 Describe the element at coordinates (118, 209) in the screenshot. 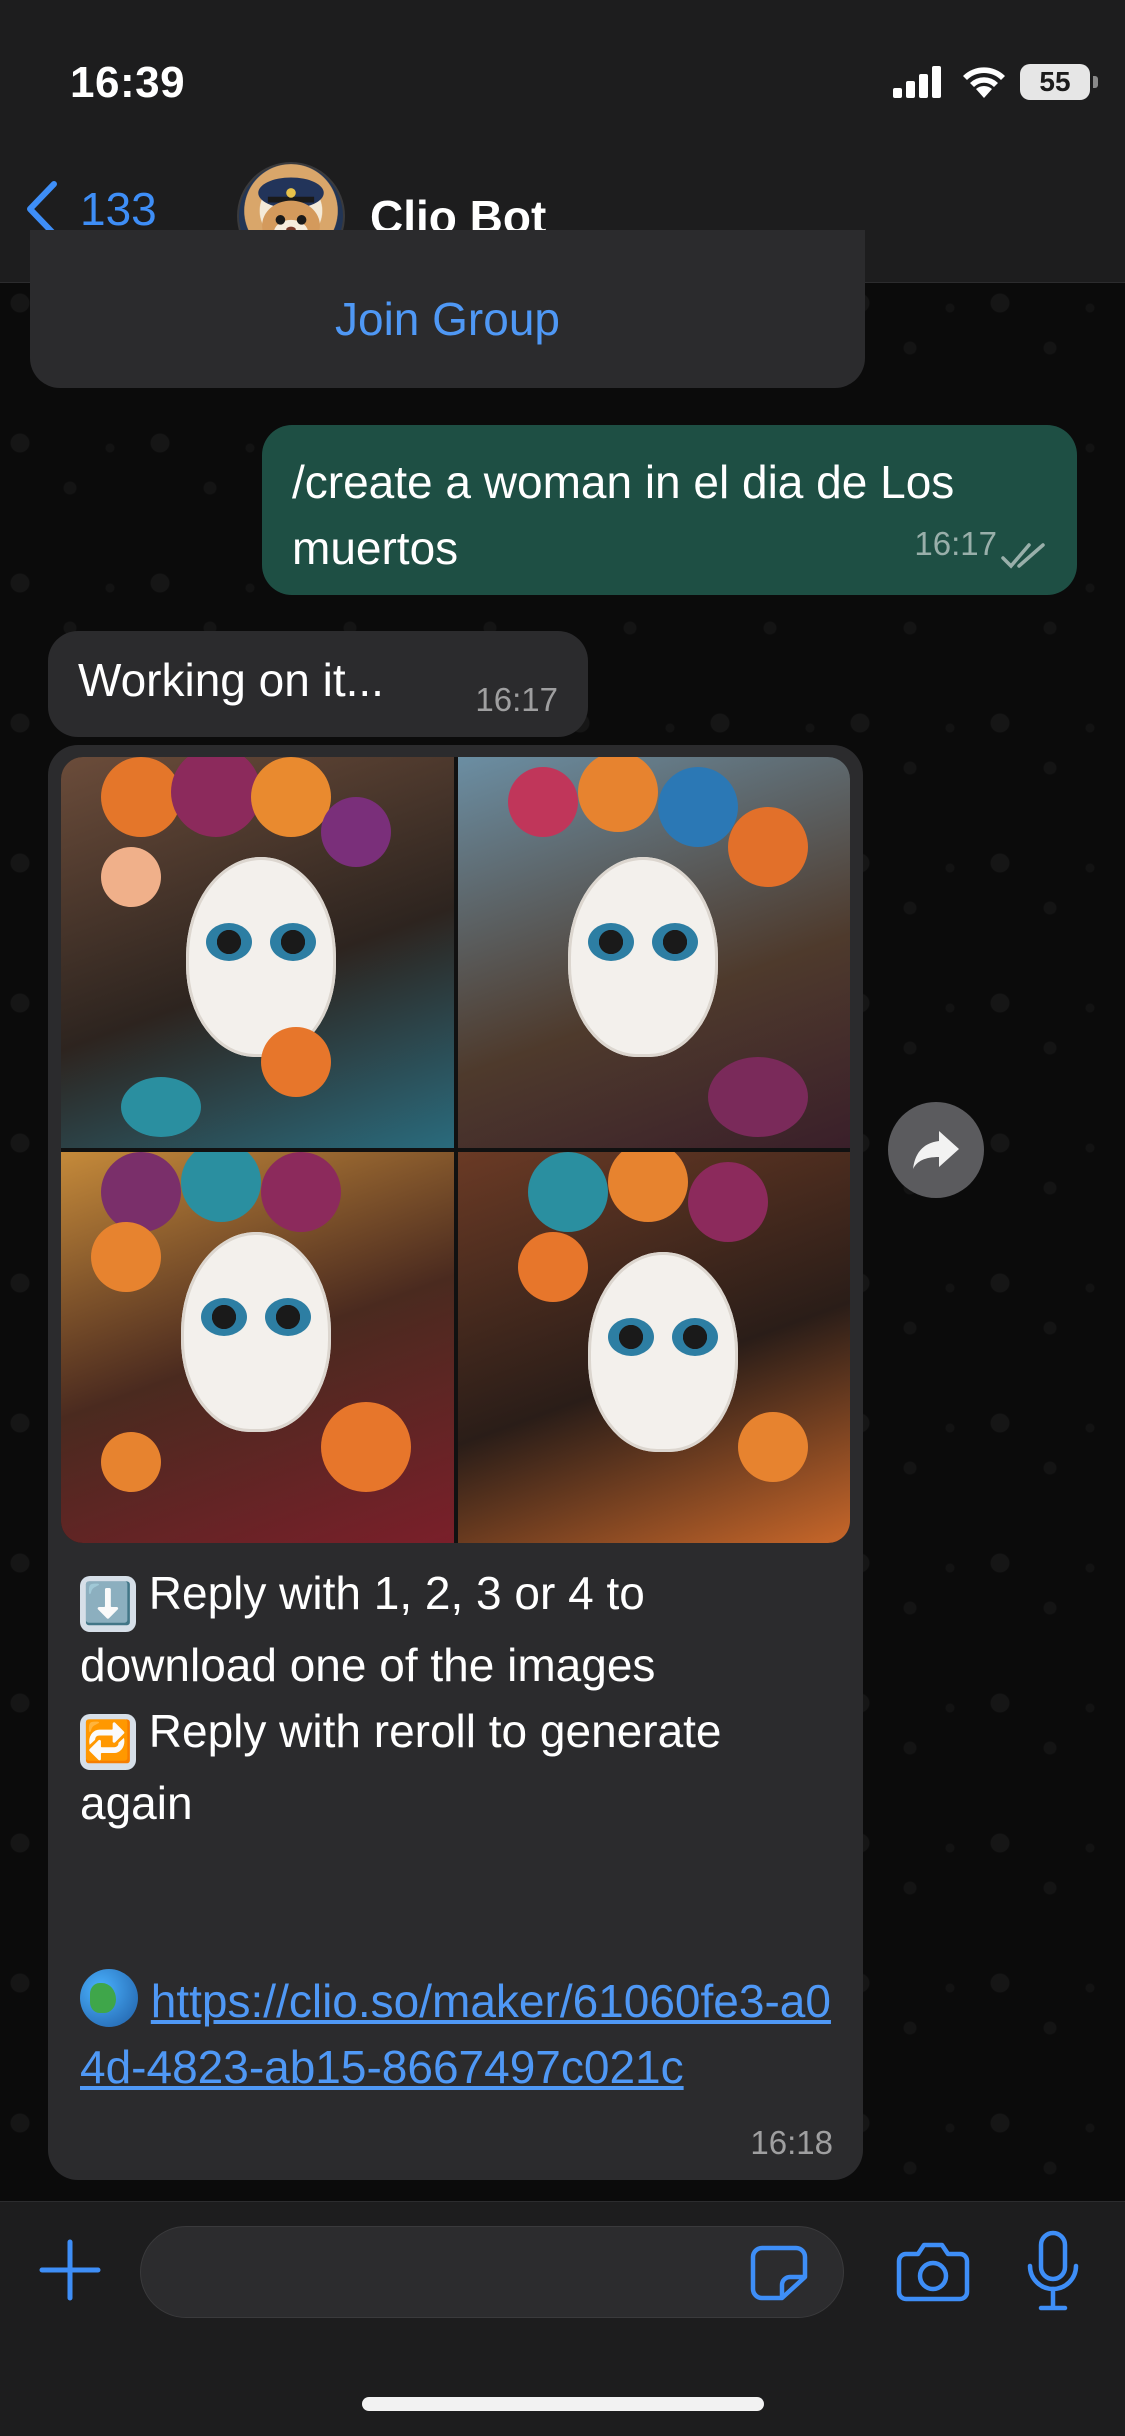

I see `back-count: 133` at that location.